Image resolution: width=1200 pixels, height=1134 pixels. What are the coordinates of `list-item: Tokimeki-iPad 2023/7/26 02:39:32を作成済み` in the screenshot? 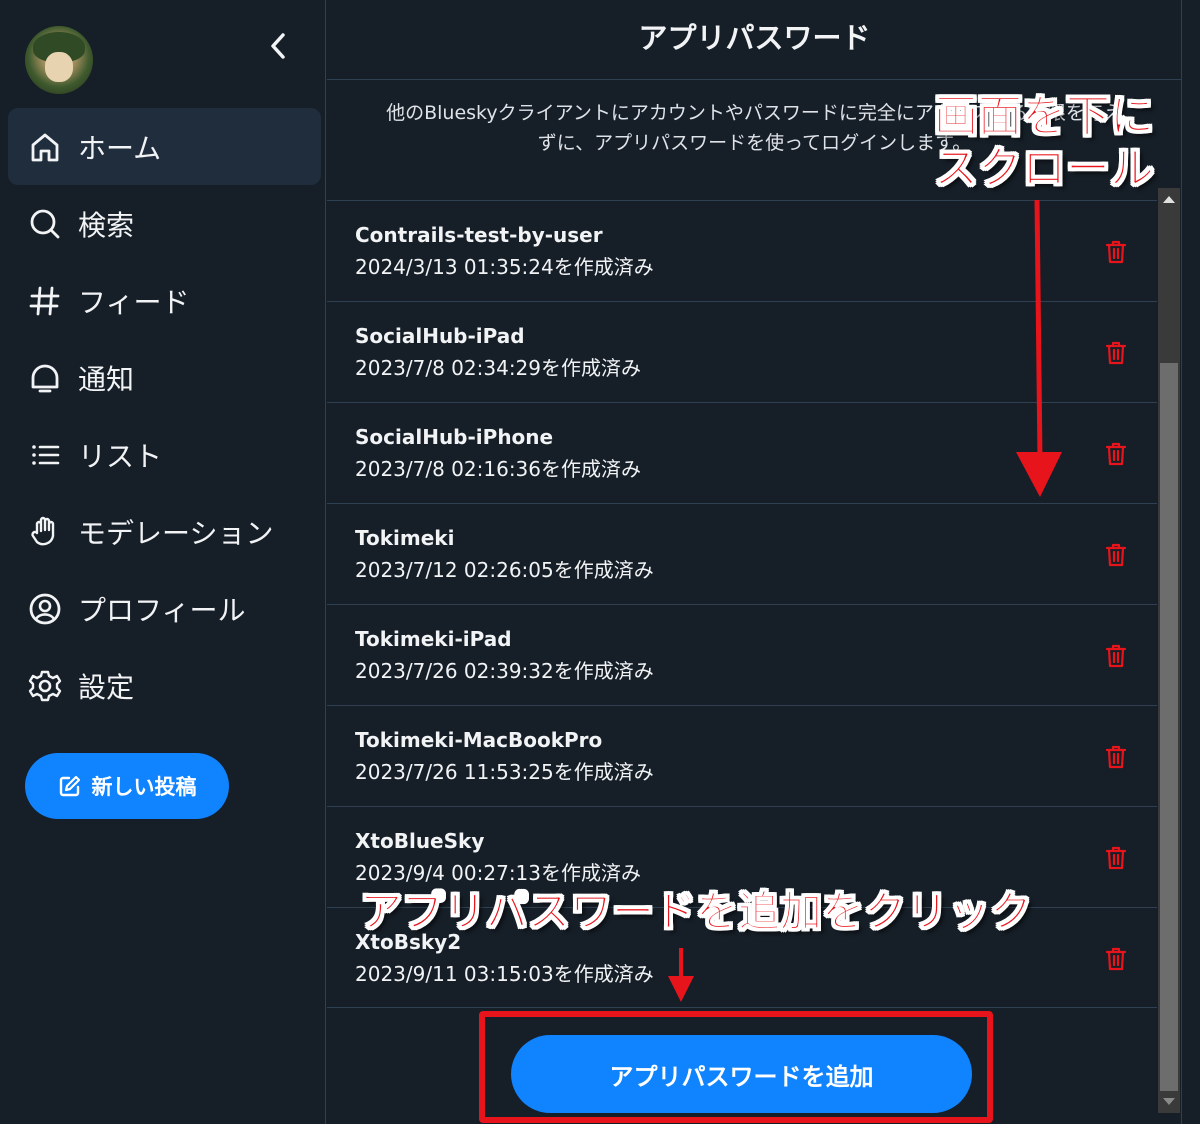 It's located at (742, 654).